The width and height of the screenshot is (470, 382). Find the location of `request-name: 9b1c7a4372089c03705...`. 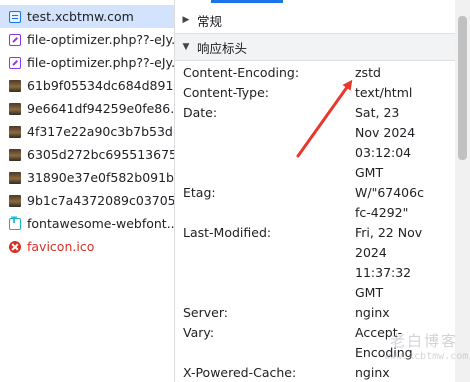

request-name: 9b1c7a4372089c03705... is located at coordinates (100, 200).